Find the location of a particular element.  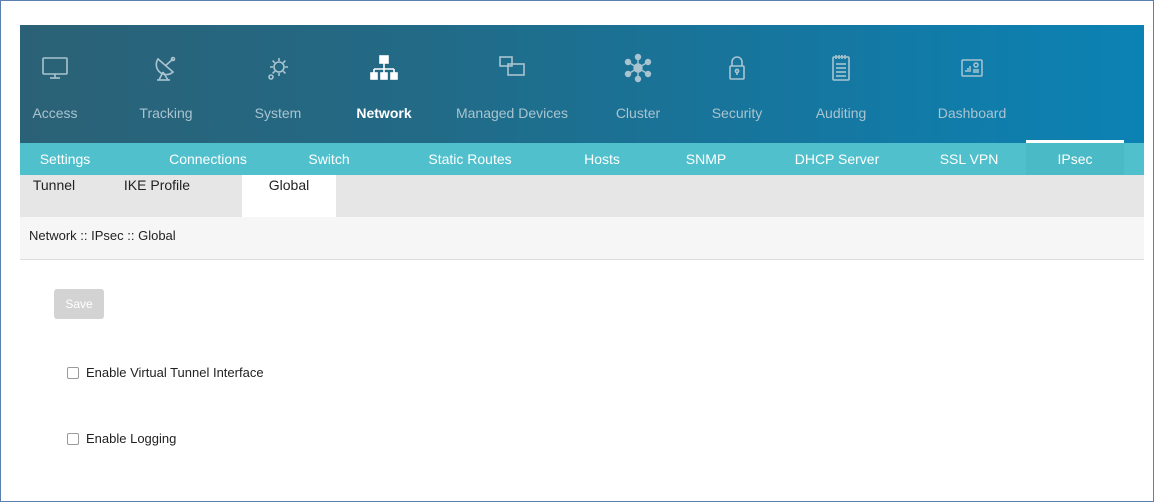

nav-item-tracking: Tracking is located at coordinates (166, 84).